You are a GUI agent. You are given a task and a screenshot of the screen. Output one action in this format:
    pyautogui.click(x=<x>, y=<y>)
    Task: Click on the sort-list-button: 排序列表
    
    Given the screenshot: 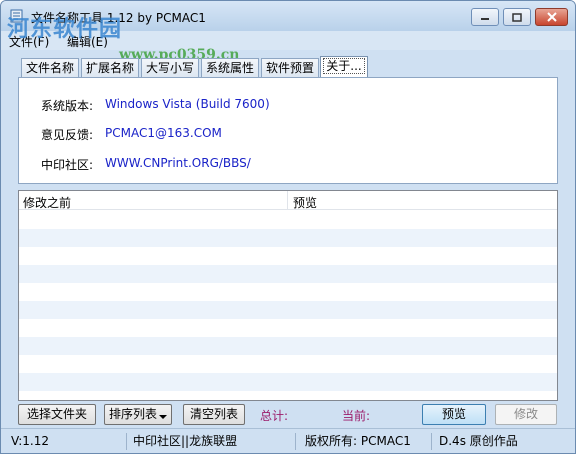 What is the action you would take?
    pyautogui.click(x=138, y=414)
    